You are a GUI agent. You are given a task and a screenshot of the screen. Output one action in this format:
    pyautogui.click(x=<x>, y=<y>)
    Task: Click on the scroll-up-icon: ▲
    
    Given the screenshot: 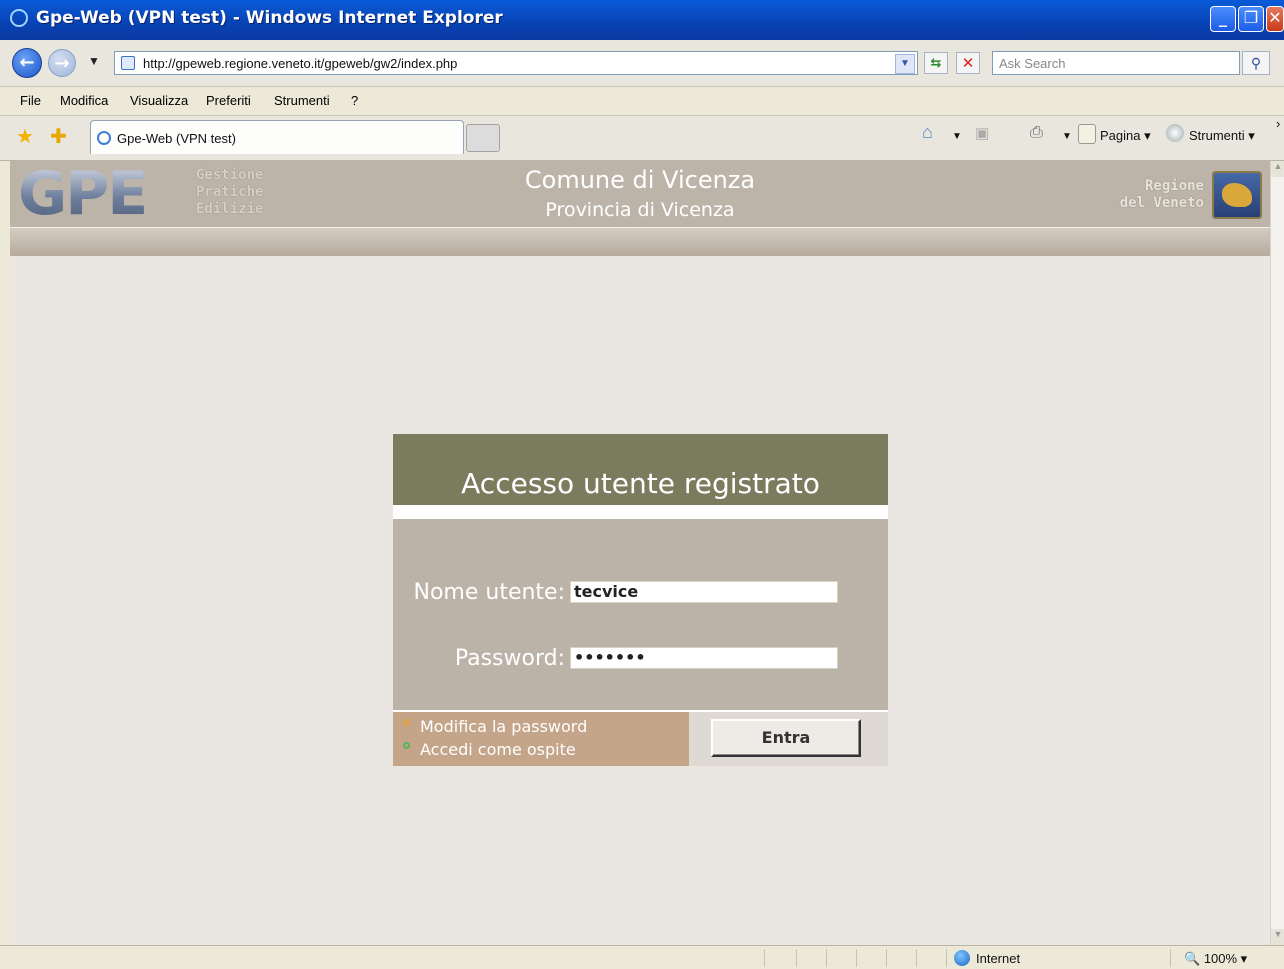 What is the action you would take?
    pyautogui.click(x=1277, y=169)
    